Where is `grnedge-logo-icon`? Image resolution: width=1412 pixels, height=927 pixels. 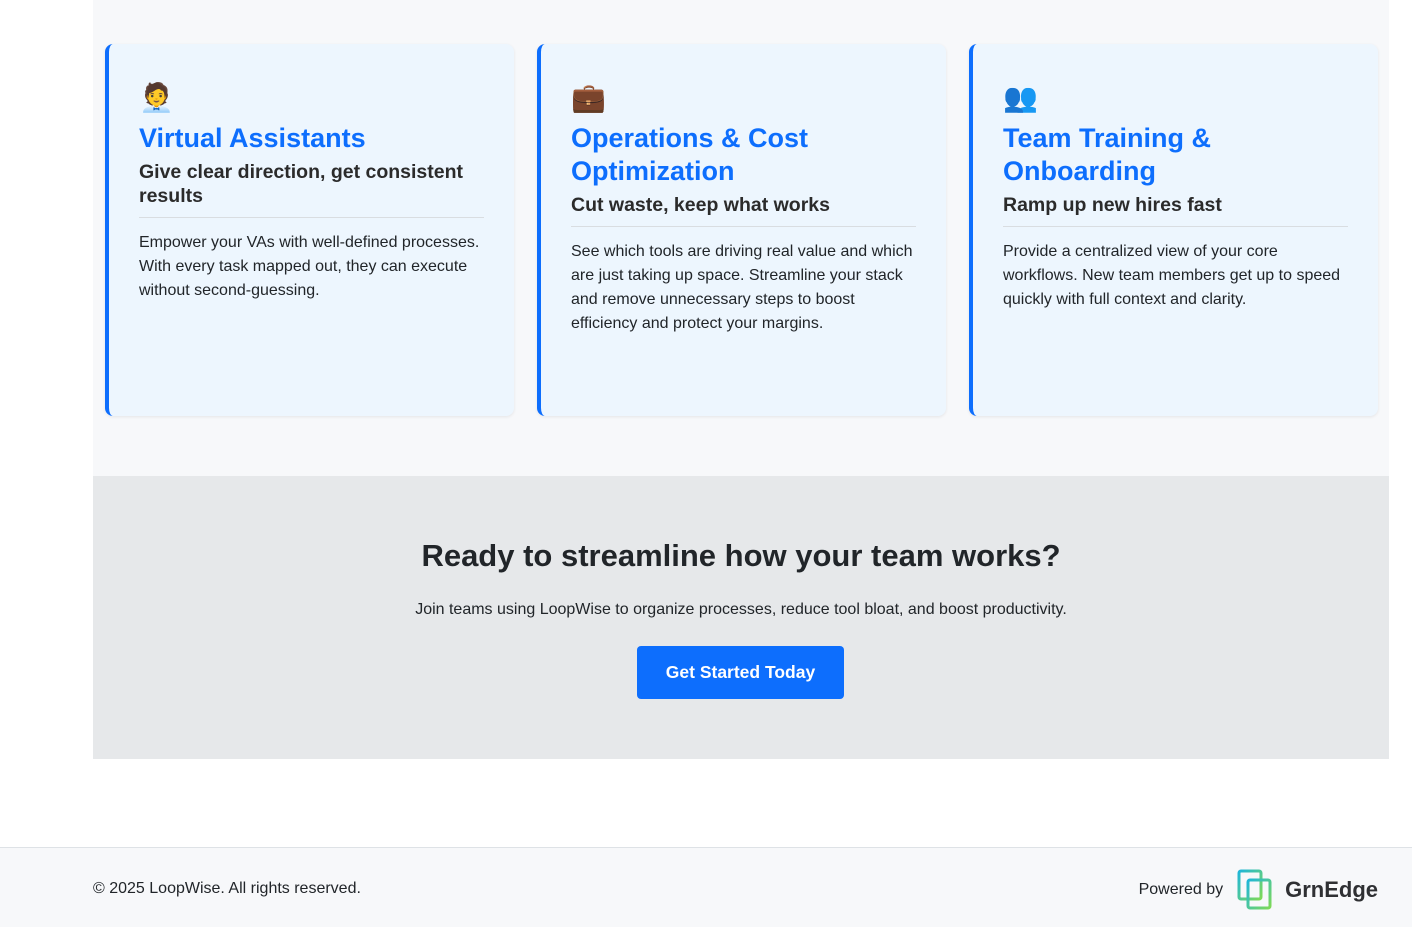
grnedge-logo-icon is located at coordinates (1254, 889).